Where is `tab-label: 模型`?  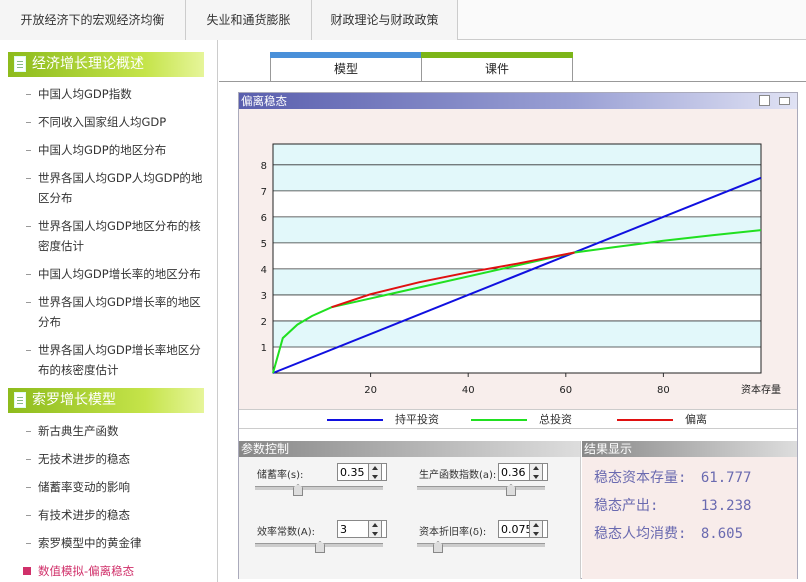 tab-label: 模型 is located at coordinates (345, 69).